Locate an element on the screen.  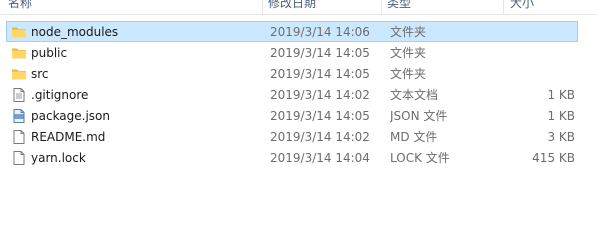
file-type: MD 文件 is located at coordinates (414, 137).